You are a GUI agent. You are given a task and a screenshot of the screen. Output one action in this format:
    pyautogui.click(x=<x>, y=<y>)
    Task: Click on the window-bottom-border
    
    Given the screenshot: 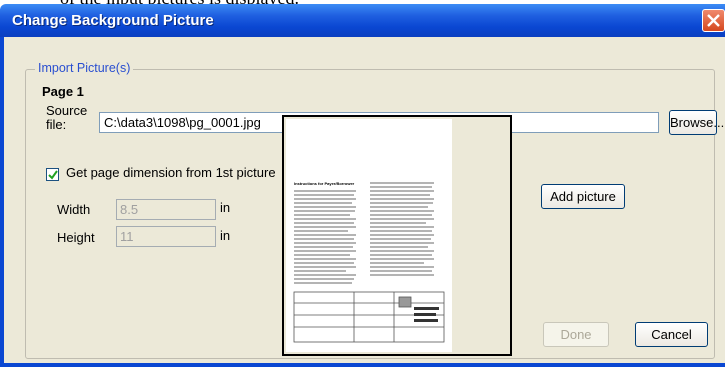 What is the action you would take?
    pyautogui.click(x=362, y=365)
    